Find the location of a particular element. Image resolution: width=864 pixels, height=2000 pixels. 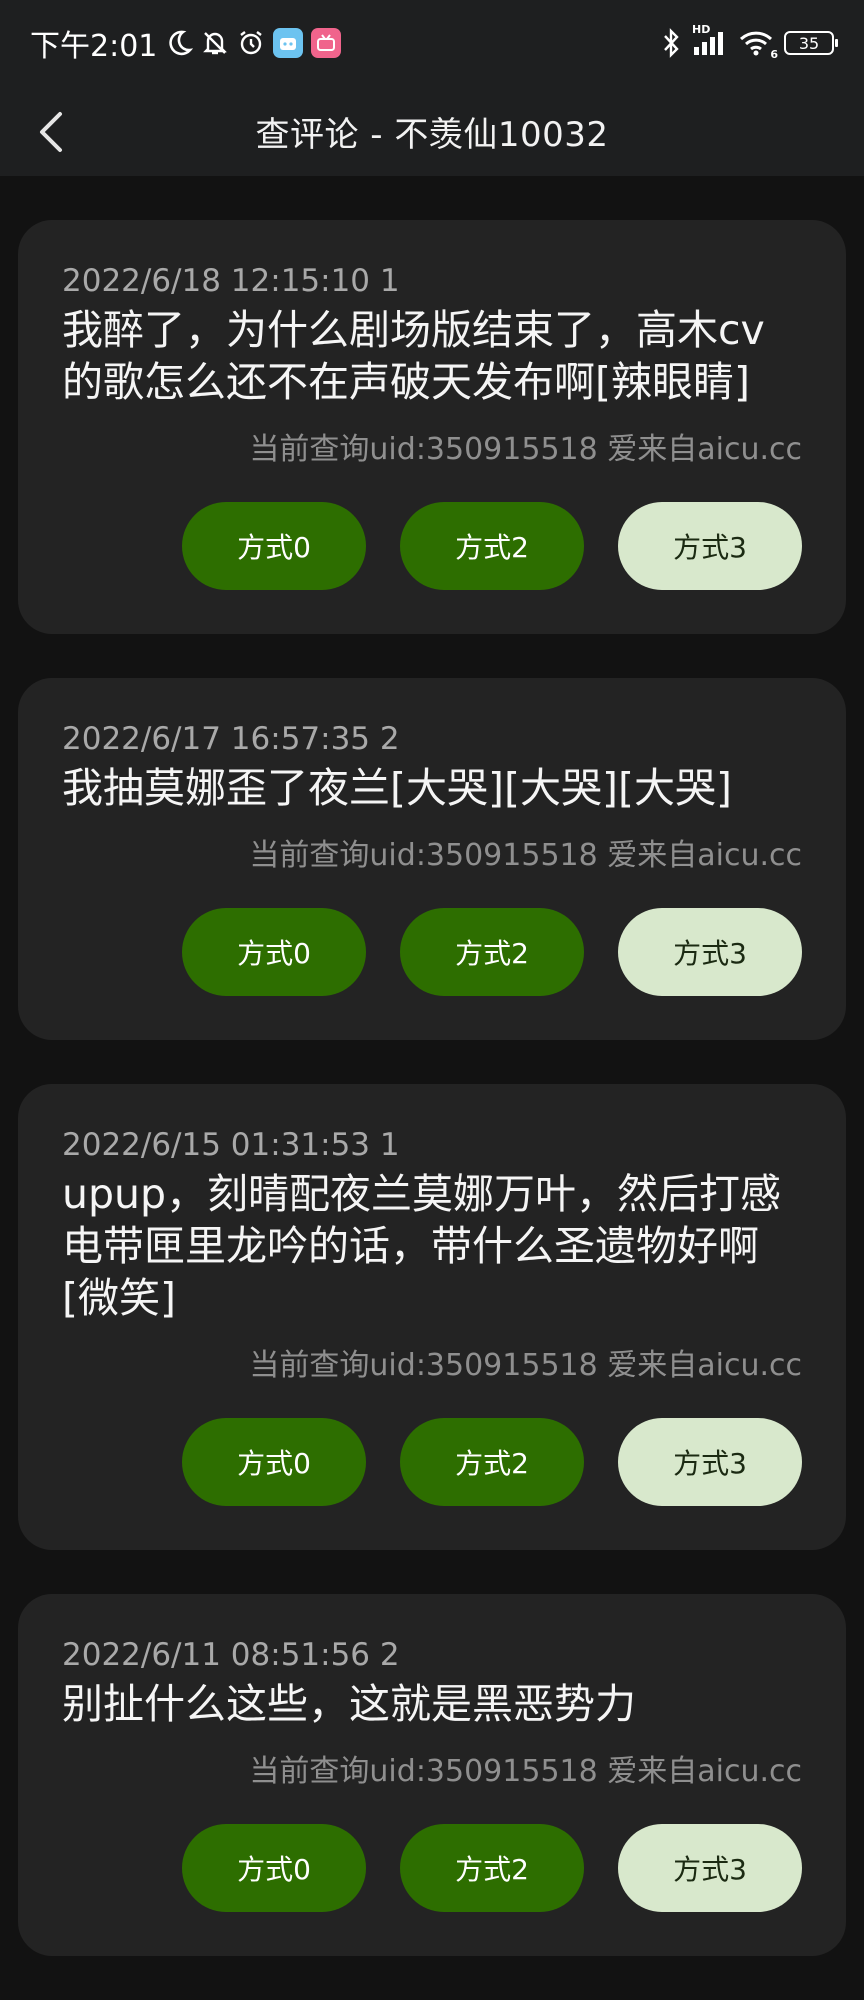

wifi-icon: 6 is located at coordinates (758, 45).